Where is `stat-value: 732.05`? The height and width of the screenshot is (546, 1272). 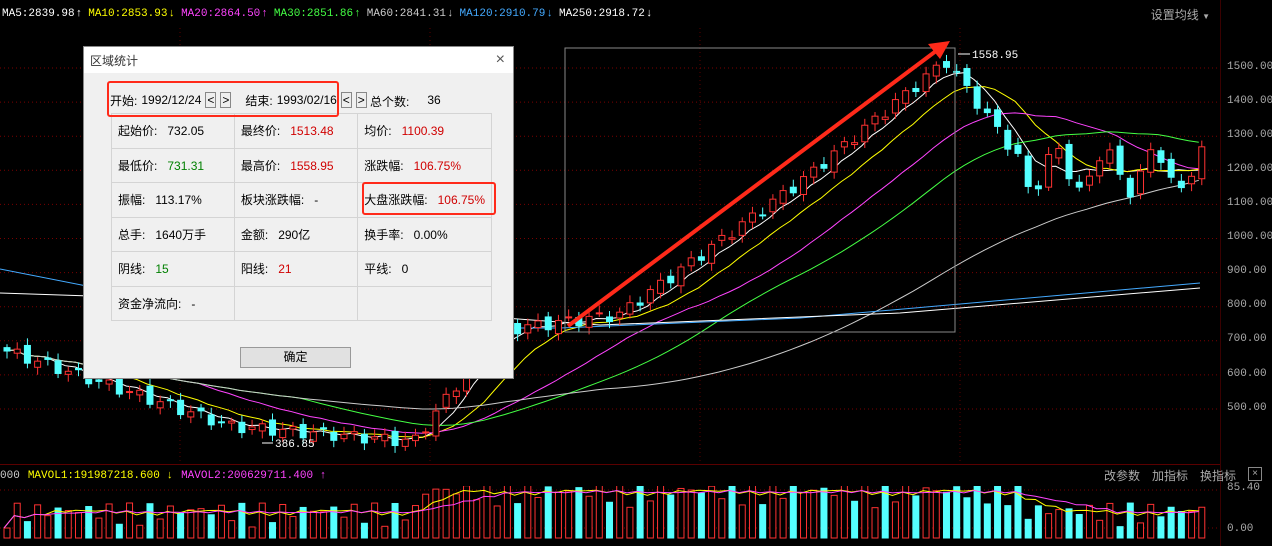
stat-value: 732.05 is located at coordinates (186, 131).